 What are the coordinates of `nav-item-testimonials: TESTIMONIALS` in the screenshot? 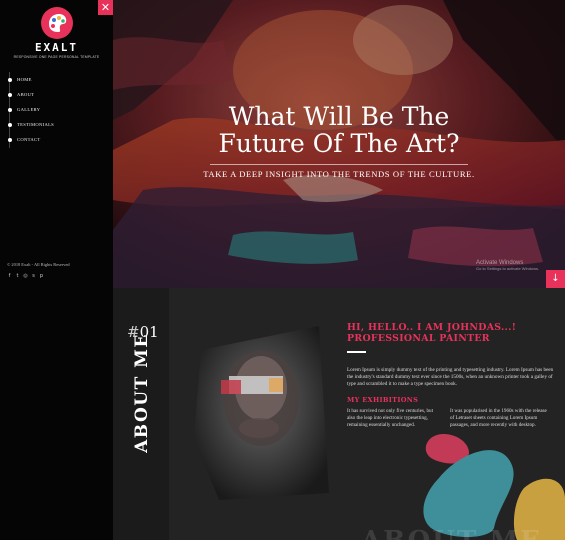 It's located at (31, 124).